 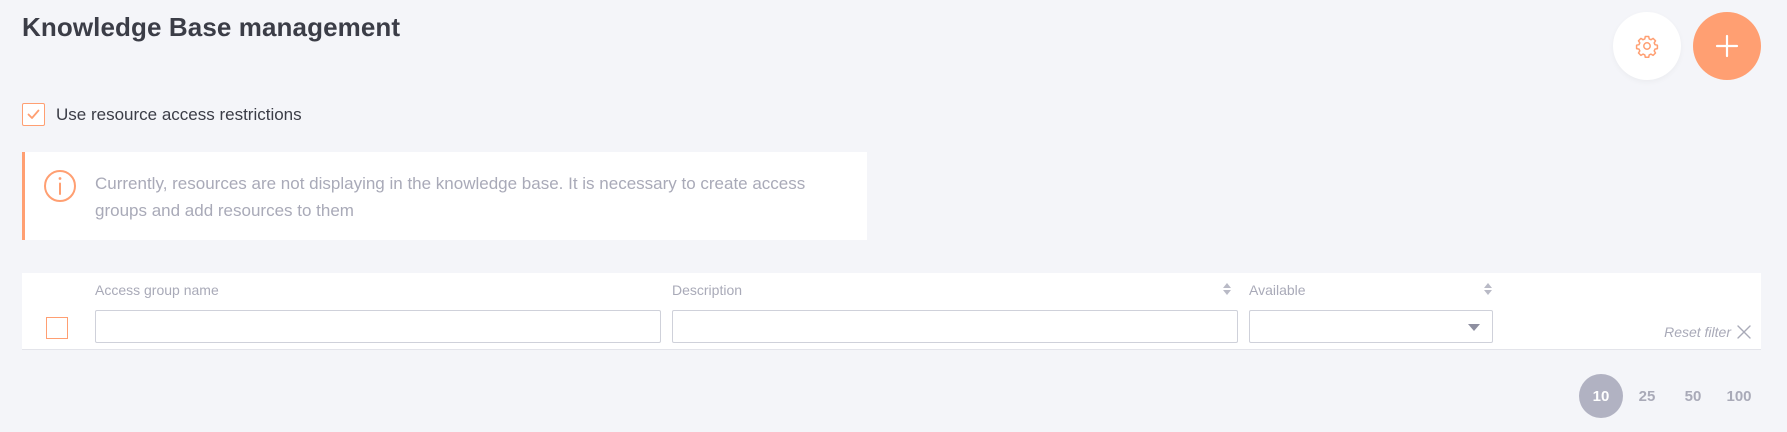 What do you see at coordinates (211, 27) in the screenshot?
I see `page-title: Knowledge Base management` at bounding box center [211, 27].